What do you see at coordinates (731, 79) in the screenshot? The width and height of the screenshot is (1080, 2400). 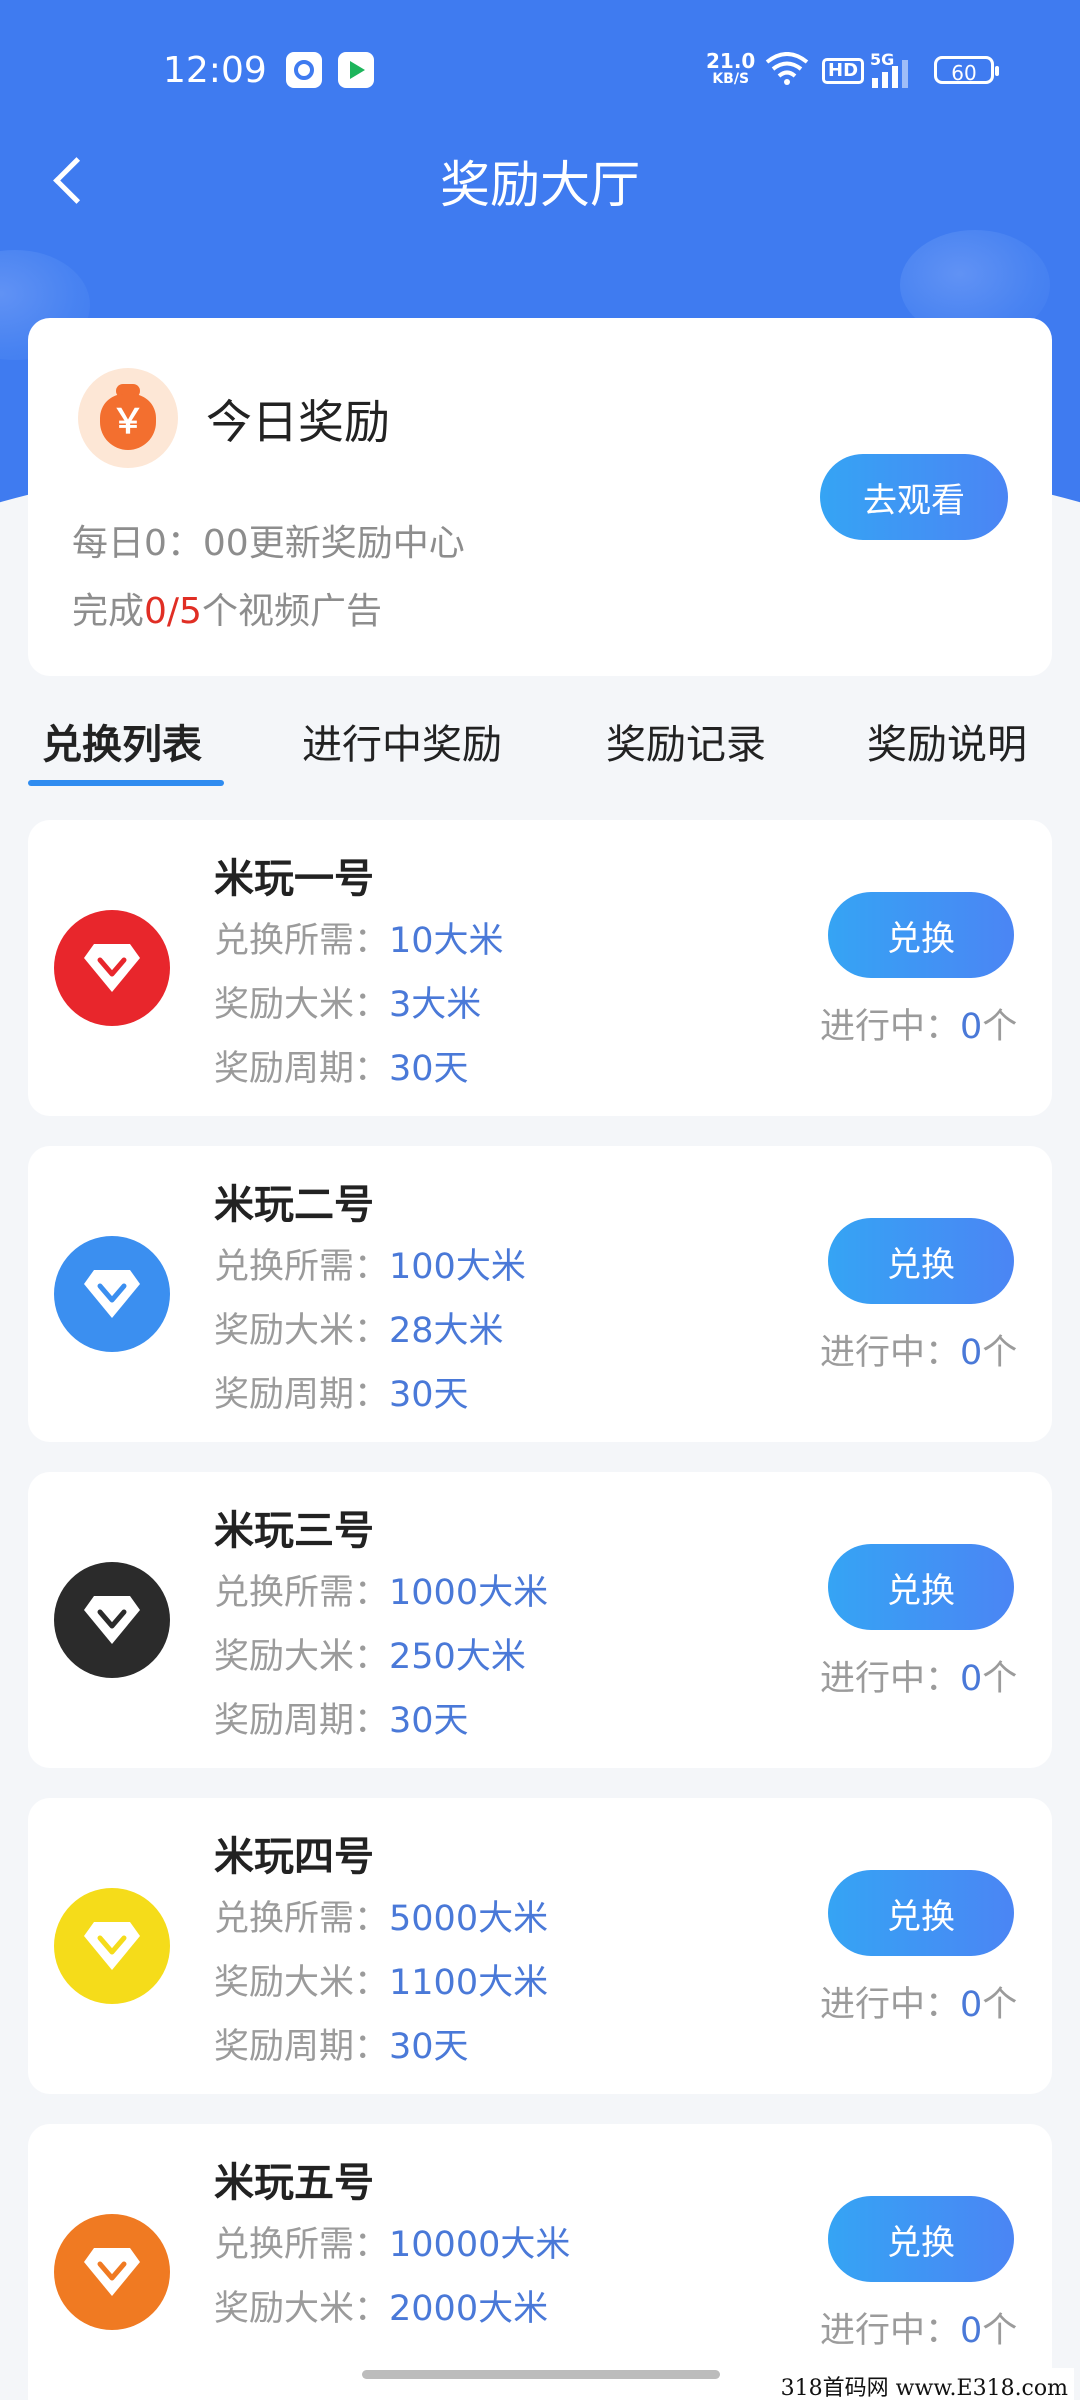 I see `network-speed-unit: KB/S` at bounding box center [731, 79].